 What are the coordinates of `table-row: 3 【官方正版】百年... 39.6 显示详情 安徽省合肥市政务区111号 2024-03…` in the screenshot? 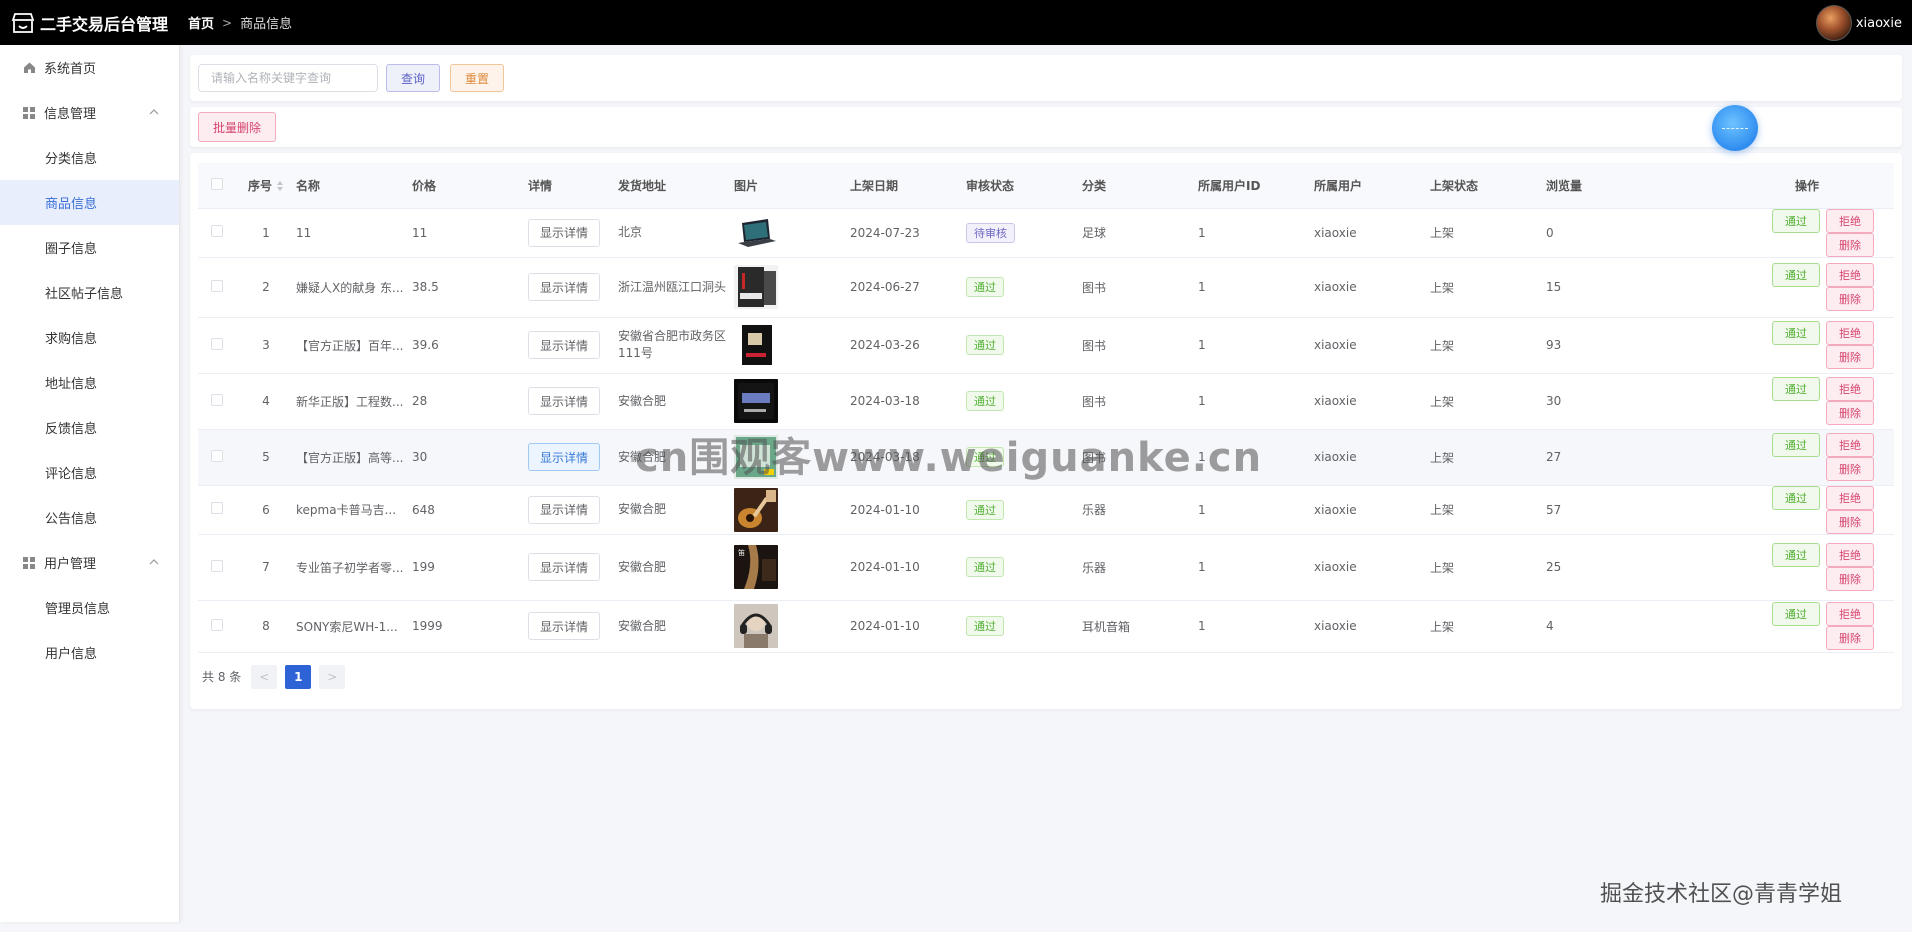 It's located at (1046, 345).